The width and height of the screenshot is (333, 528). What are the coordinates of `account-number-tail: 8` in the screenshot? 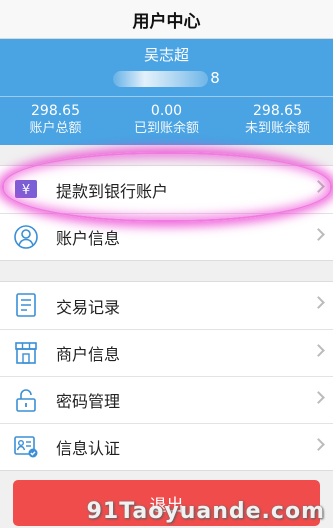 It's located at (215, 78).